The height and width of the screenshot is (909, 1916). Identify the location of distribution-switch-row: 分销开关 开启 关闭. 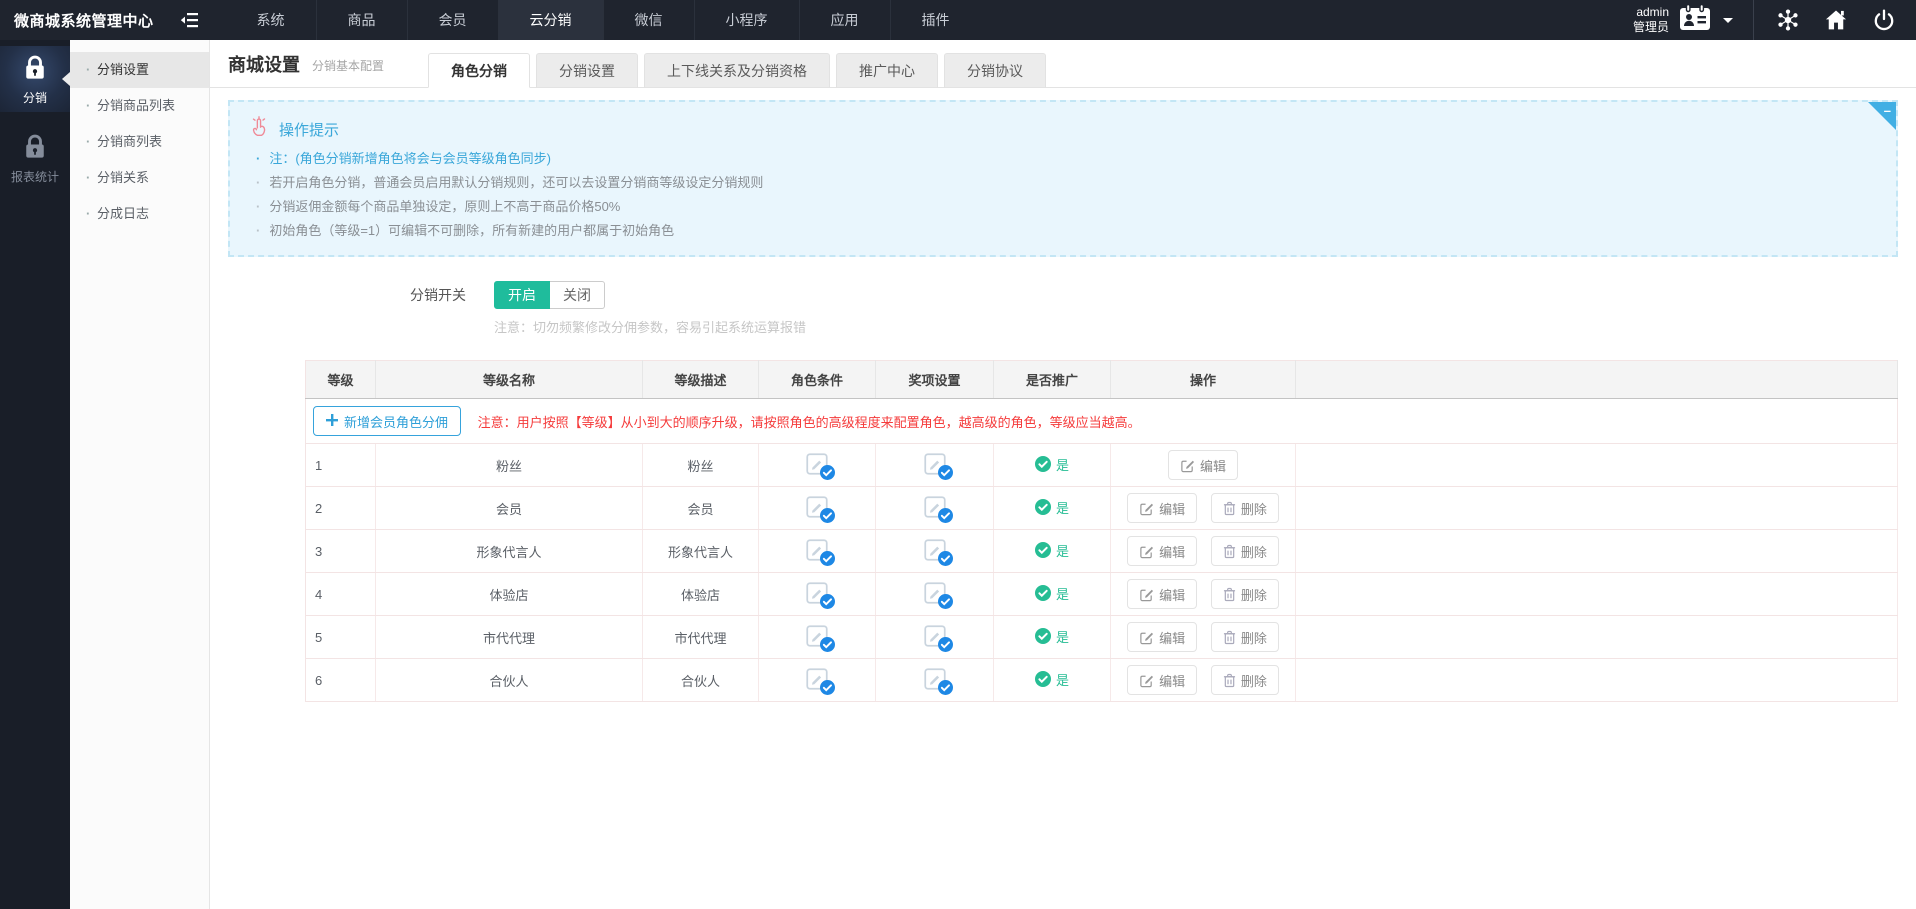
(1063, 295).